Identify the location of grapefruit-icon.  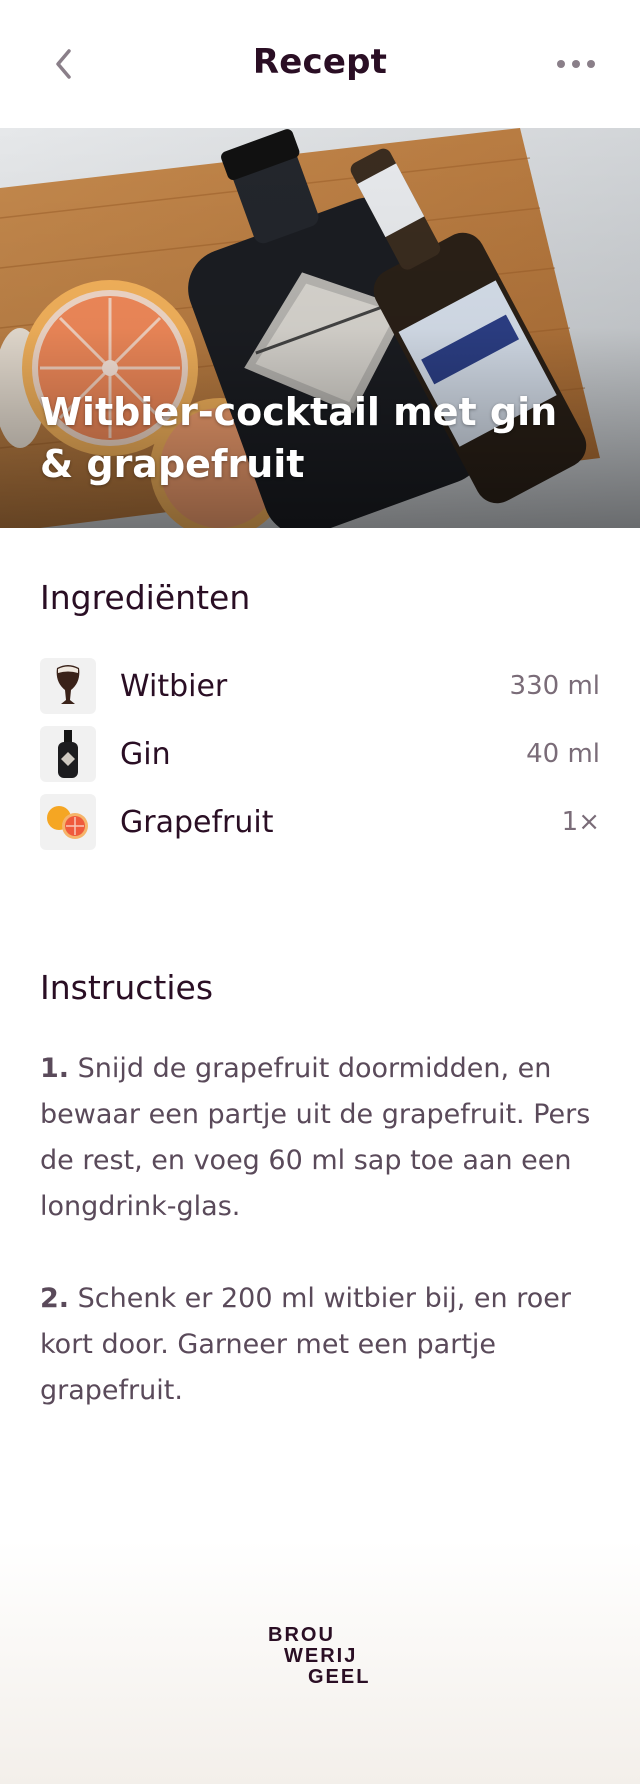
(67, 822).